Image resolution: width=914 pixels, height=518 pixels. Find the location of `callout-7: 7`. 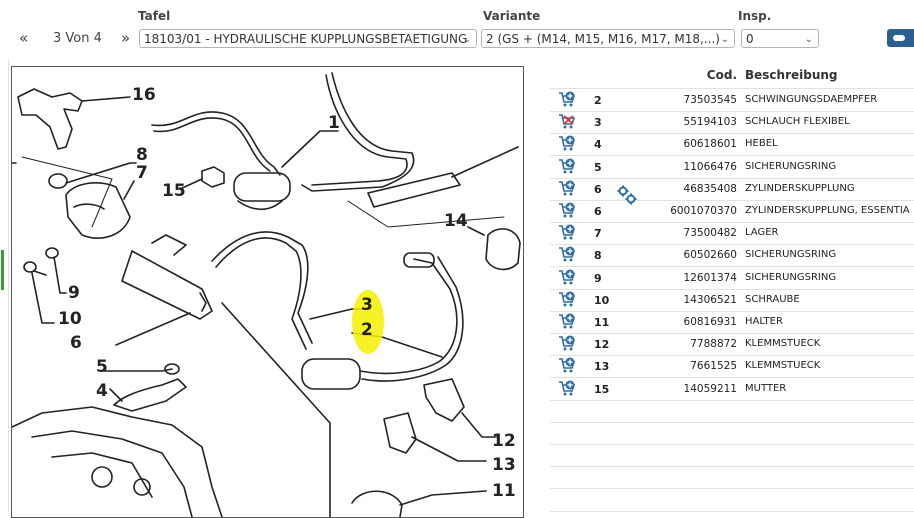

callout-7: 7 is located at coordinates (142, 173).